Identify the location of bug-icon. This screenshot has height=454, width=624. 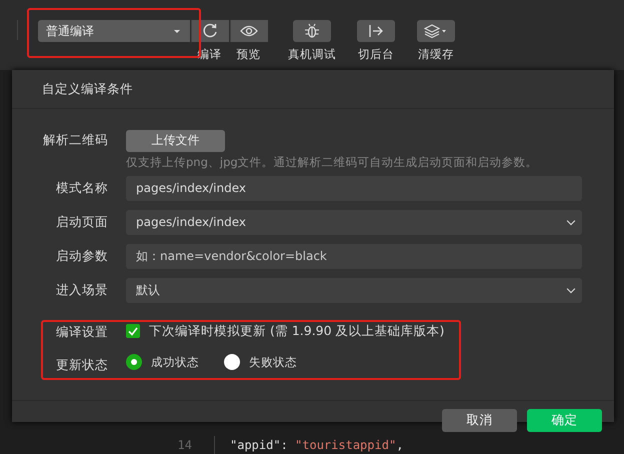
(312, 31).